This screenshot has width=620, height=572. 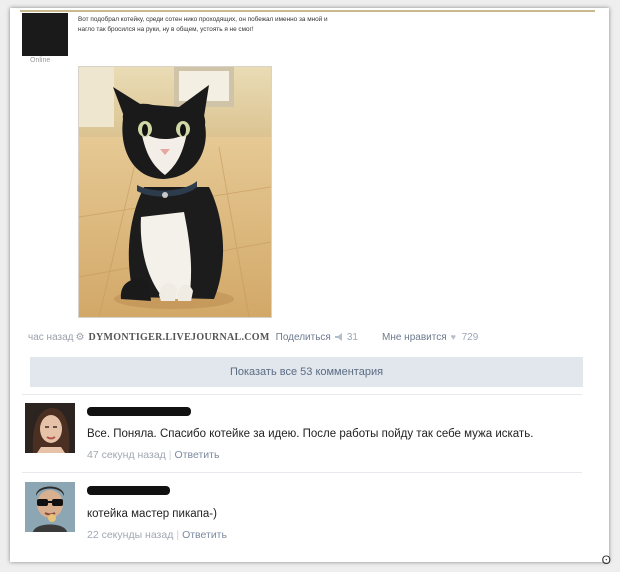 I want to click on post-author-avatar, so click(x=45, y=34).